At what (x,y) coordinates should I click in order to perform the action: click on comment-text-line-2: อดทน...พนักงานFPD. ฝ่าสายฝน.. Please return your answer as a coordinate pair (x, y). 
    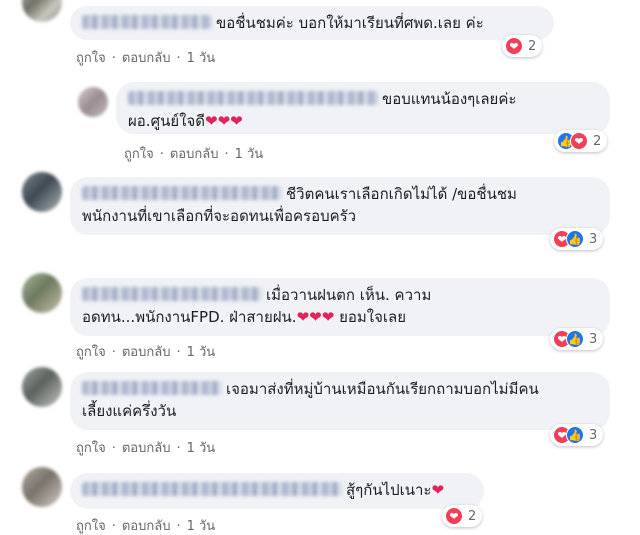
    Looking at the image, I should click on (189, 317).